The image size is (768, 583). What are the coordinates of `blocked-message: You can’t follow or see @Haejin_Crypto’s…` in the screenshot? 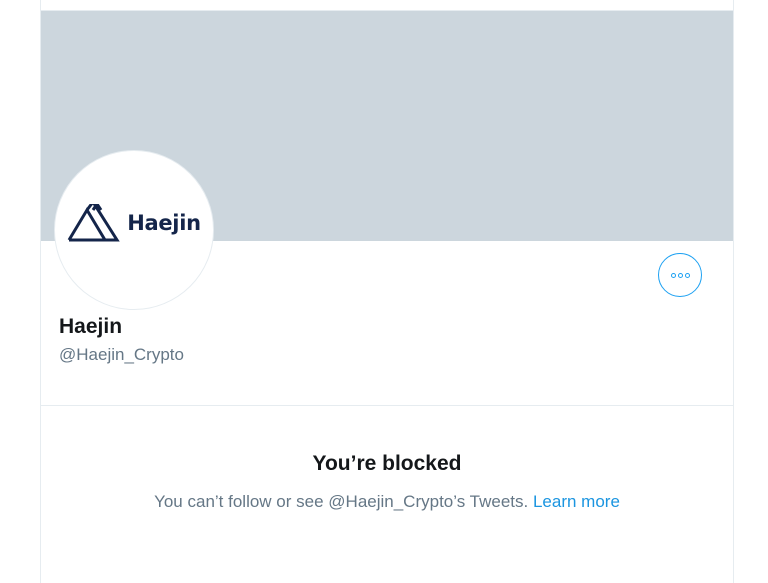 It's located at (341, 501).